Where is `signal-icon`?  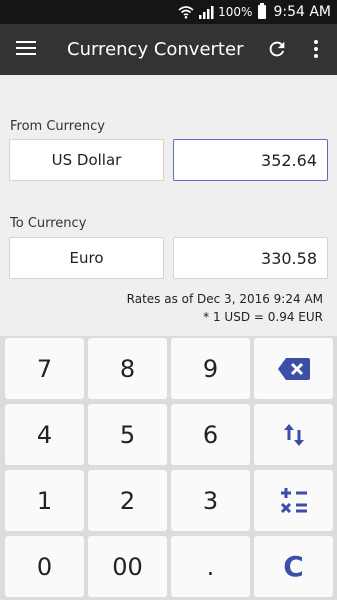
signal-icon is located at coordinates (206, 12).